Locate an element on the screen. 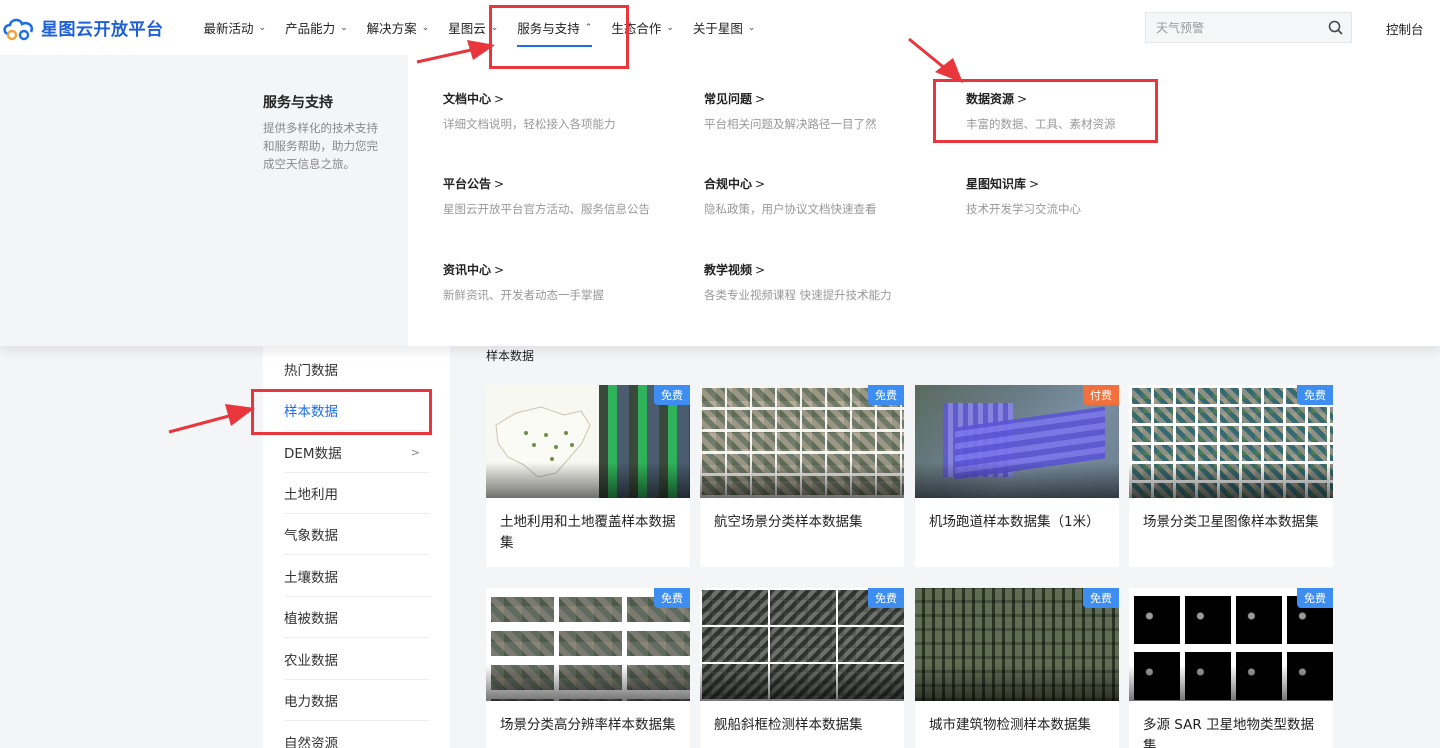 This screenshot has width=1440, height=748. dataset-card: 免费 241 9 场景分类高分辨率样本数据集 is located at coordinates (588, 668).